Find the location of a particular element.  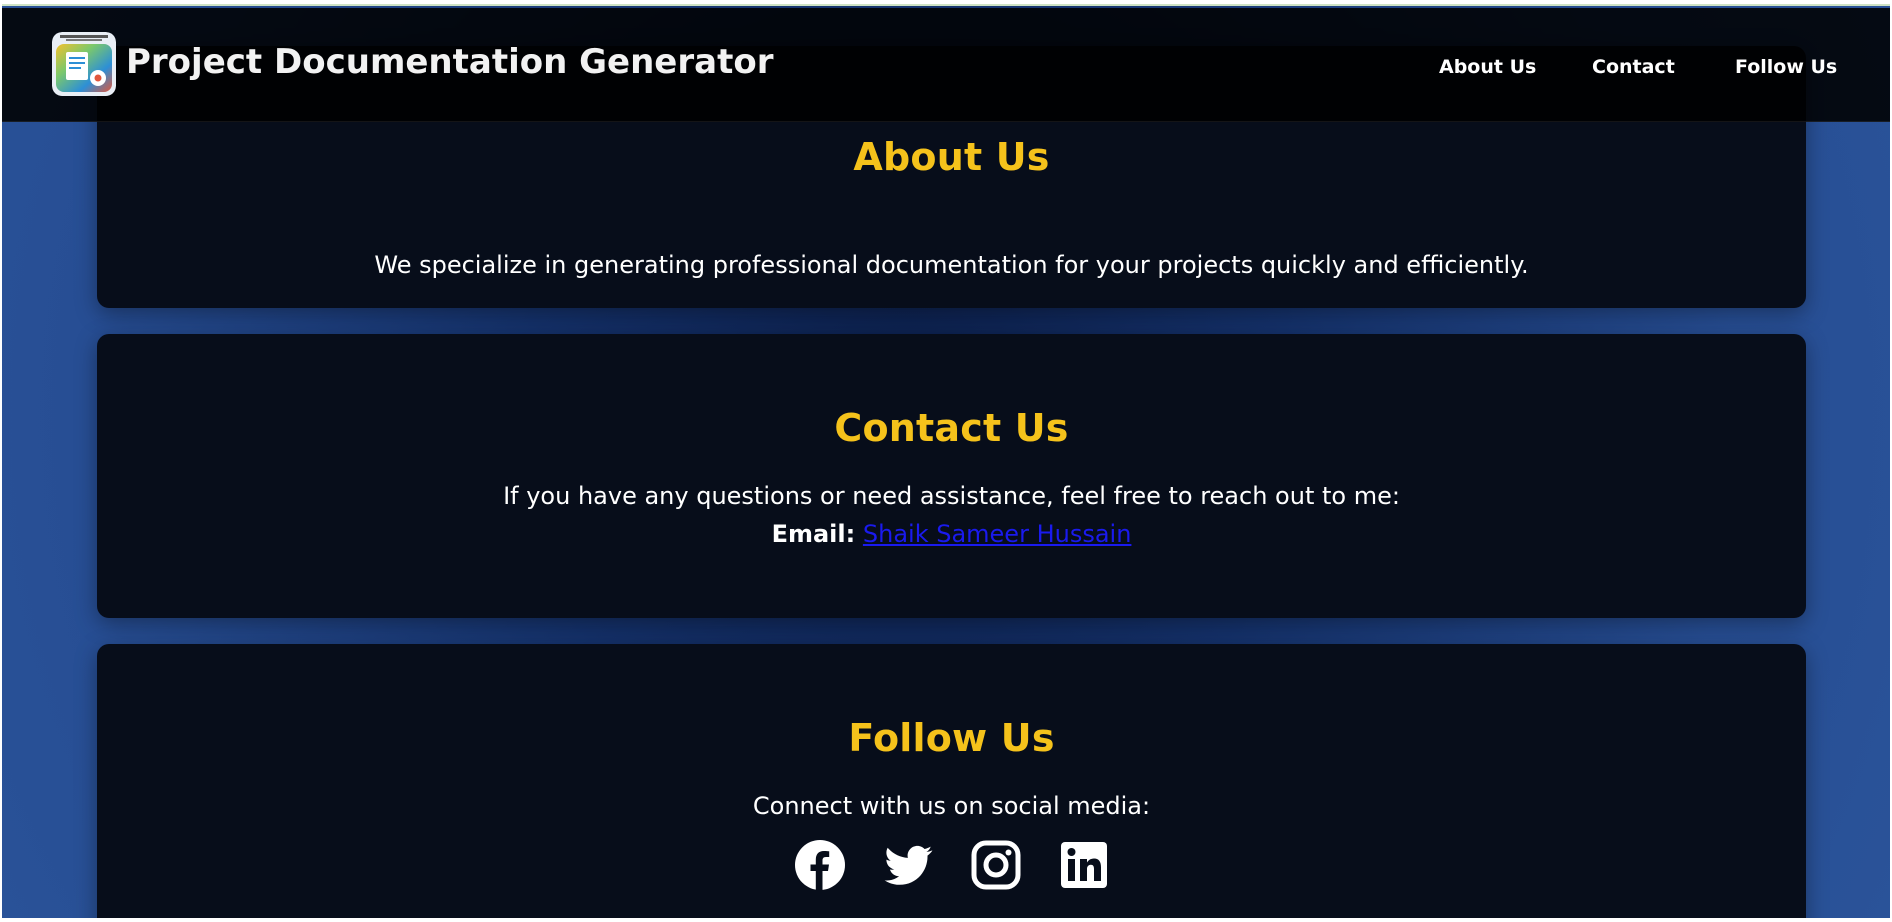

nav-follow-us: Follow Us is located at coordinates (1786, 67).